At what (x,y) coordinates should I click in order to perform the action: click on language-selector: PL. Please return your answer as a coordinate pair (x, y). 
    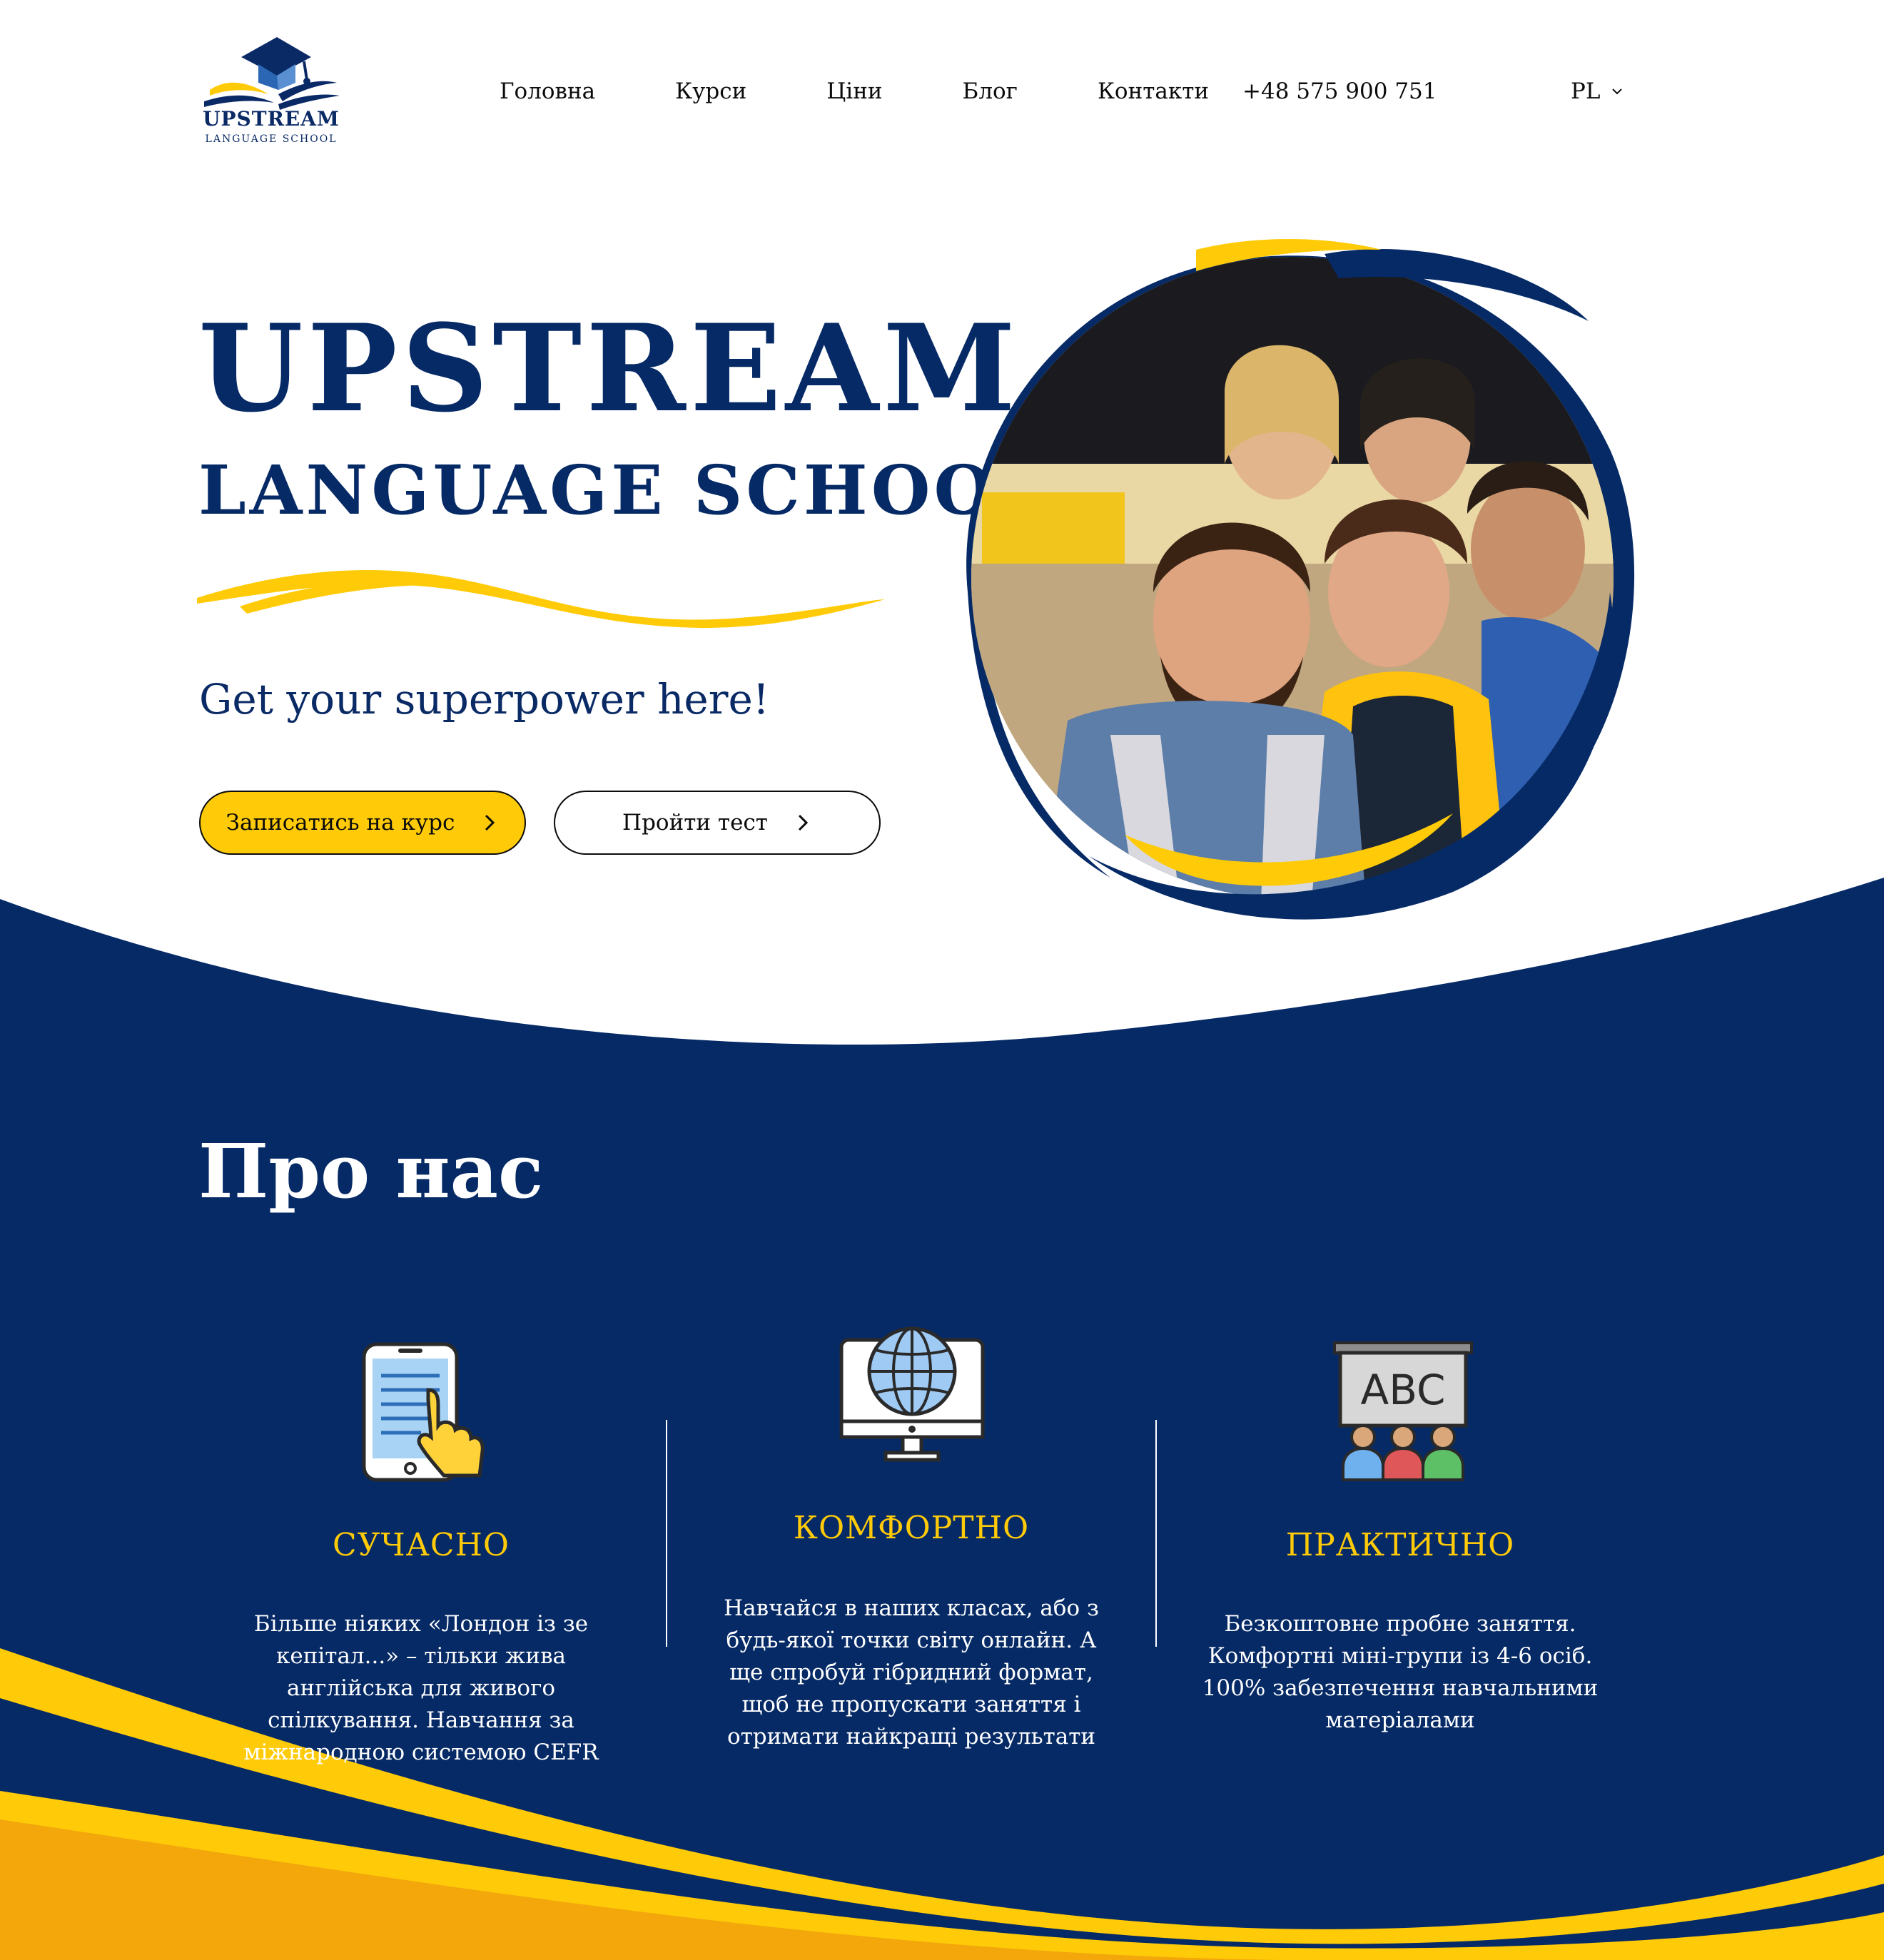
    Looking at the image, I should click on (1597, 91).